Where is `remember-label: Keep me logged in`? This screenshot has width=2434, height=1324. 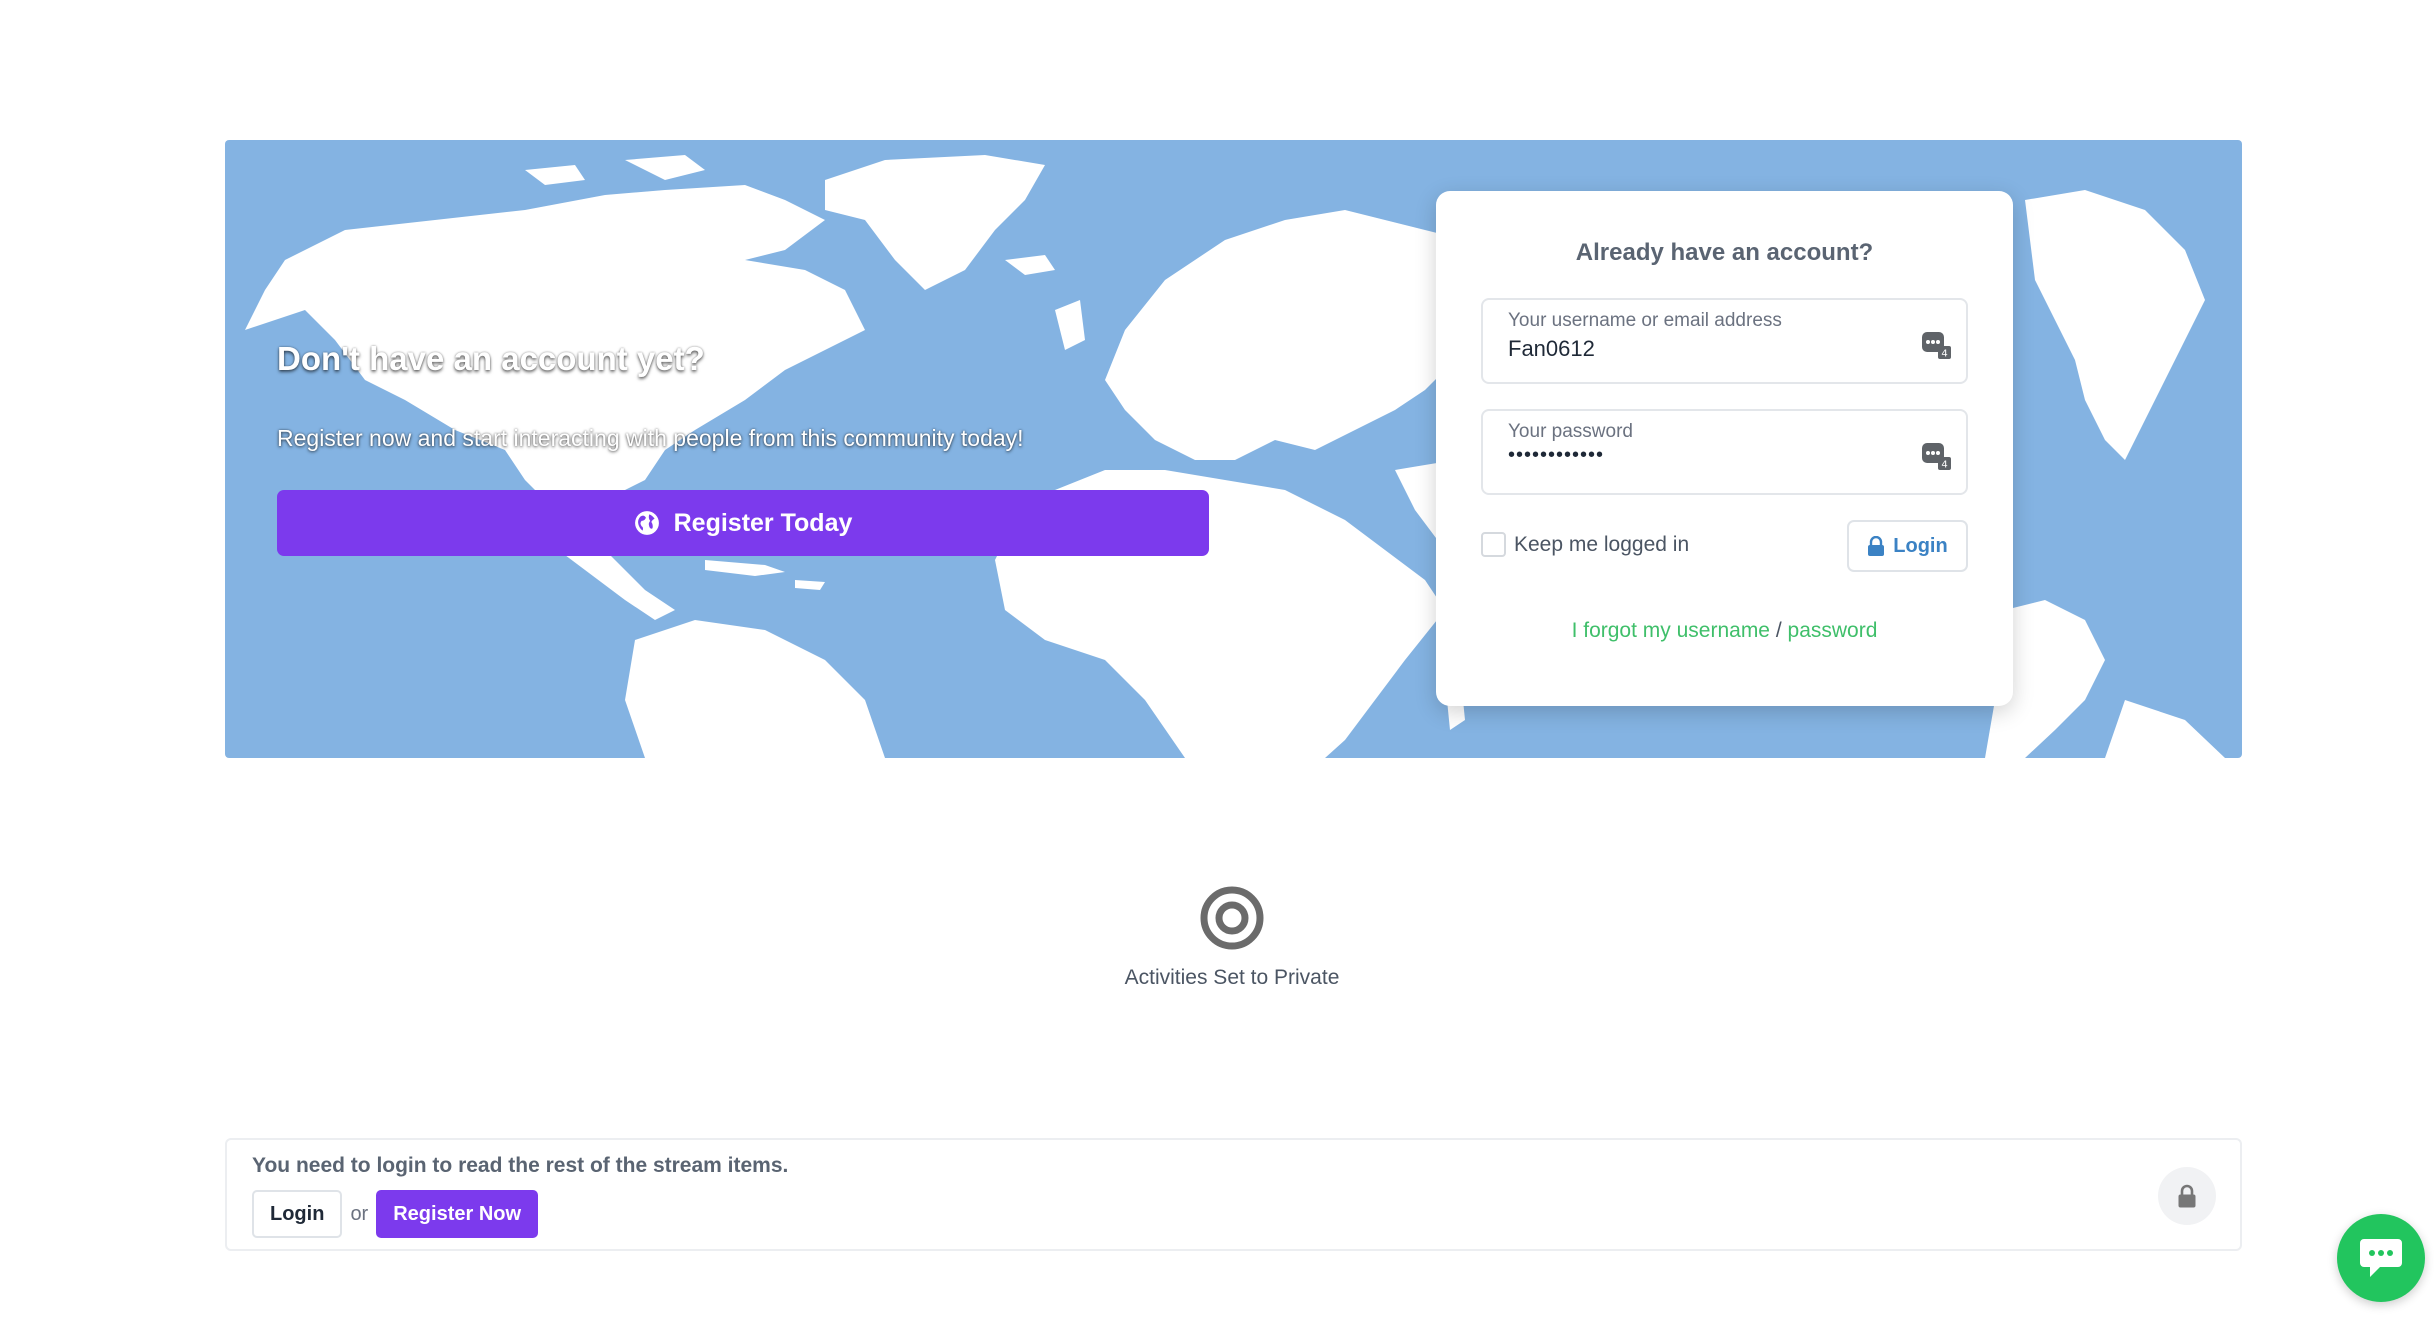 remember-label: Keep me logged in is located at coordinates (1602, 544).